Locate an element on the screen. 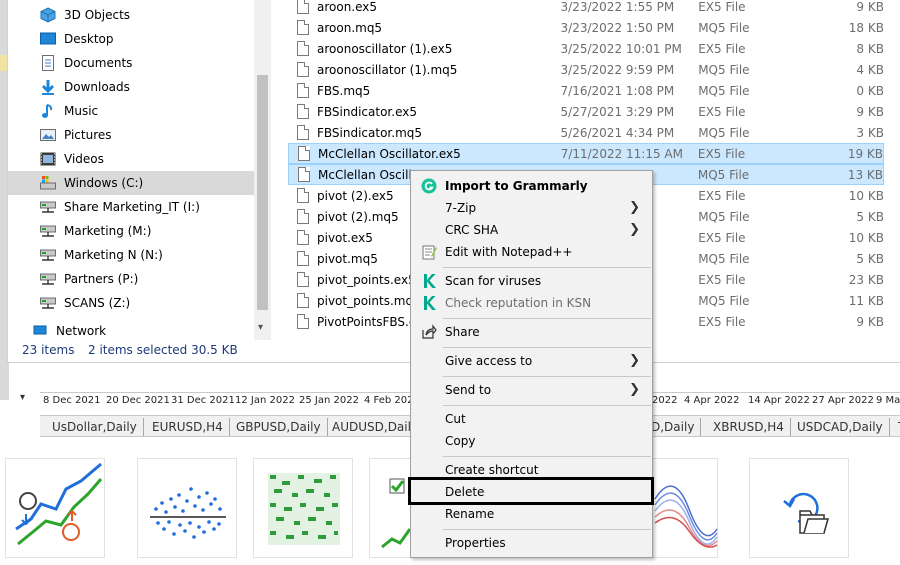 Image resolution: width=900 pixels, height=565 pixels. chart-tab: EURUSD,H4 is located at coordinates (188, 427).